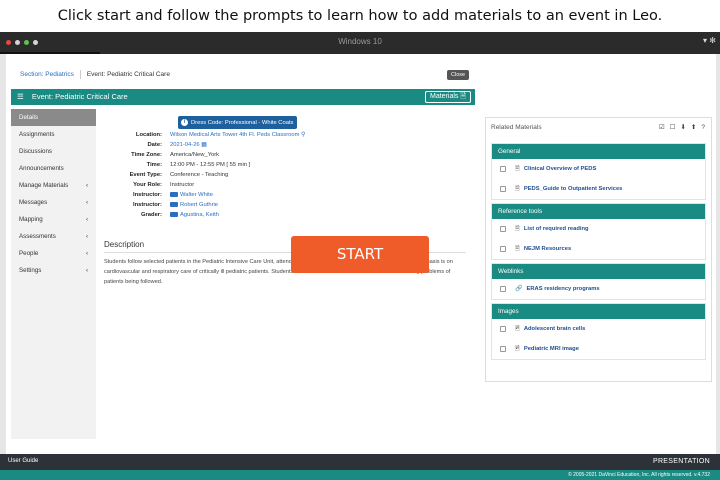 The image size is (720, 480). Describe the element at coordinates (154, 165) in the screenshot. I see `detail-key: Time:` at that location.